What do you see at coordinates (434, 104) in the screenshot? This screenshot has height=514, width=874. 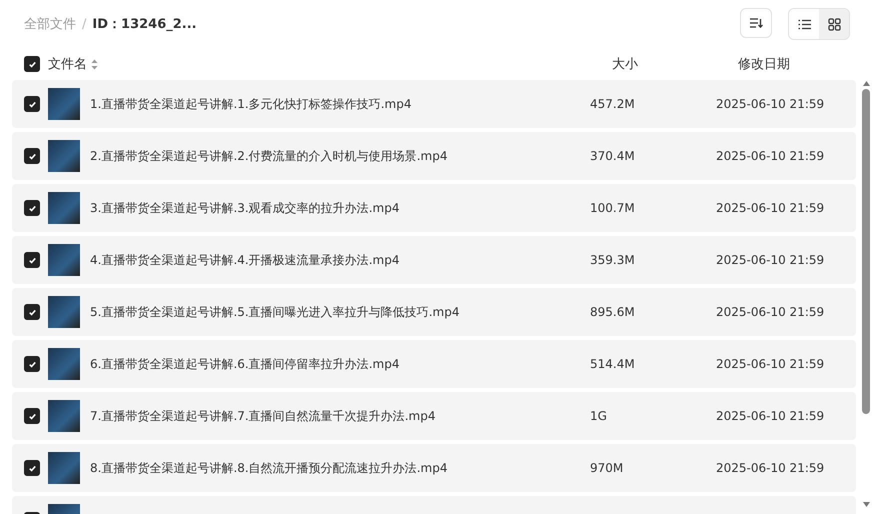 I see `file-row: 1.直播带货全渠道起号讲解.1.多元化快打标签操作技巧.mp4 457.2M 2025-06-10 21:59` at bounding box center [434, 104].